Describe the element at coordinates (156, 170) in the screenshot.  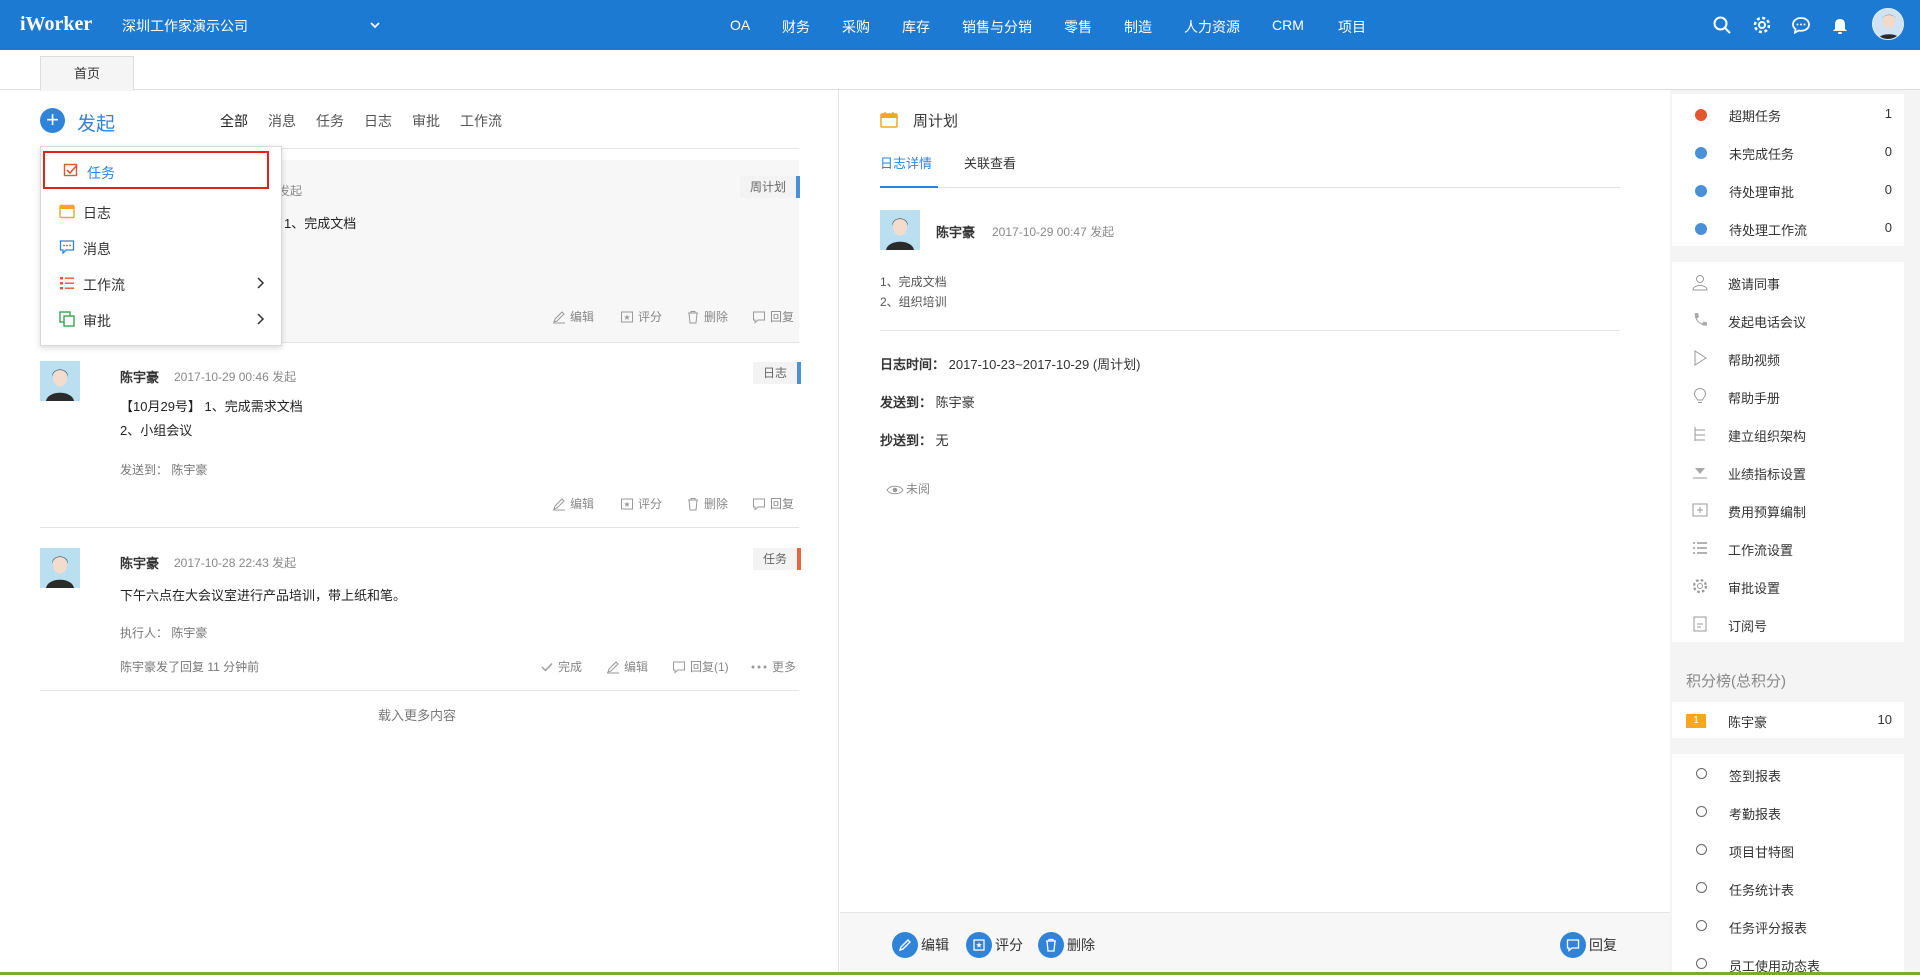
I see `menu-item-task: 任务` at that location.